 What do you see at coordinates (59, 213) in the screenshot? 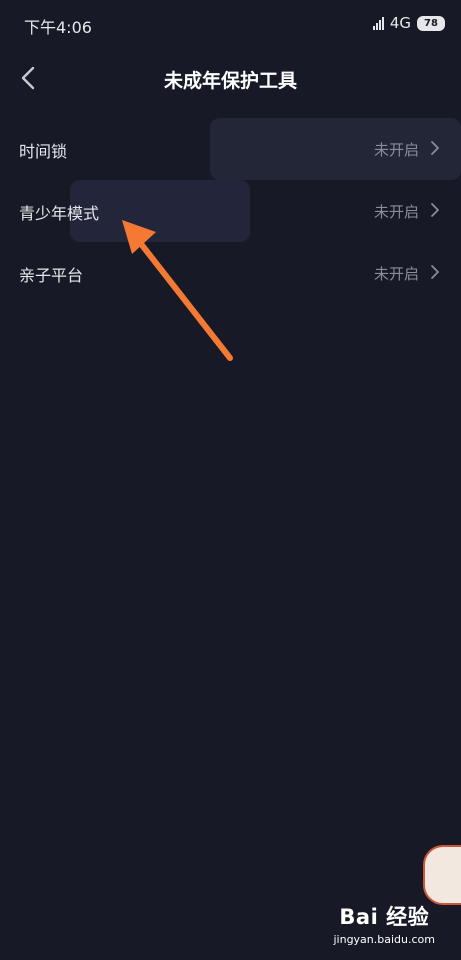
I see `item-label: 青少年模式` at bounding box center [59, 213].